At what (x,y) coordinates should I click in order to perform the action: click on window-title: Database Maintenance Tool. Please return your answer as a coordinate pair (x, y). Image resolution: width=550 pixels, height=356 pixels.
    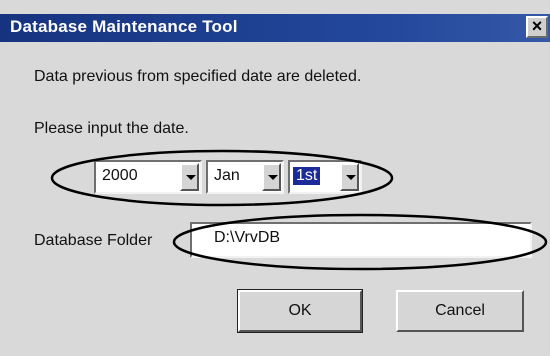
    Looking at the image, I should click on (124, 26).